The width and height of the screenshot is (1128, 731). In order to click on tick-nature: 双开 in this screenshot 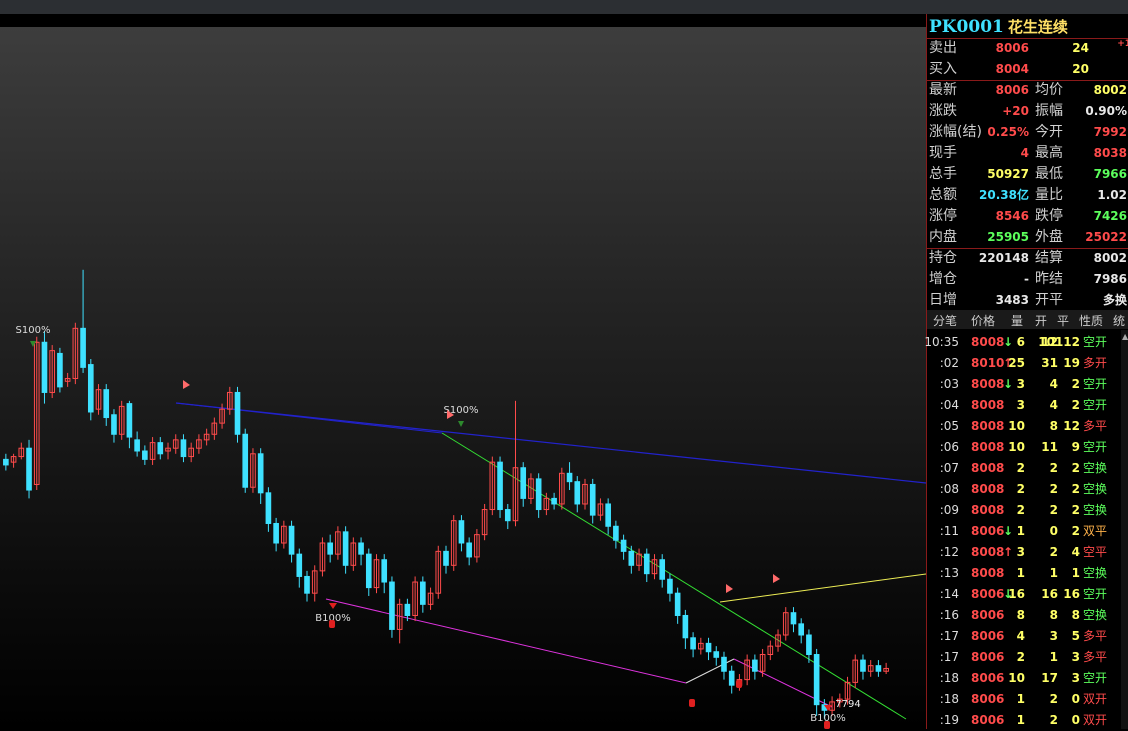, I will do `click(1095, 720)`.